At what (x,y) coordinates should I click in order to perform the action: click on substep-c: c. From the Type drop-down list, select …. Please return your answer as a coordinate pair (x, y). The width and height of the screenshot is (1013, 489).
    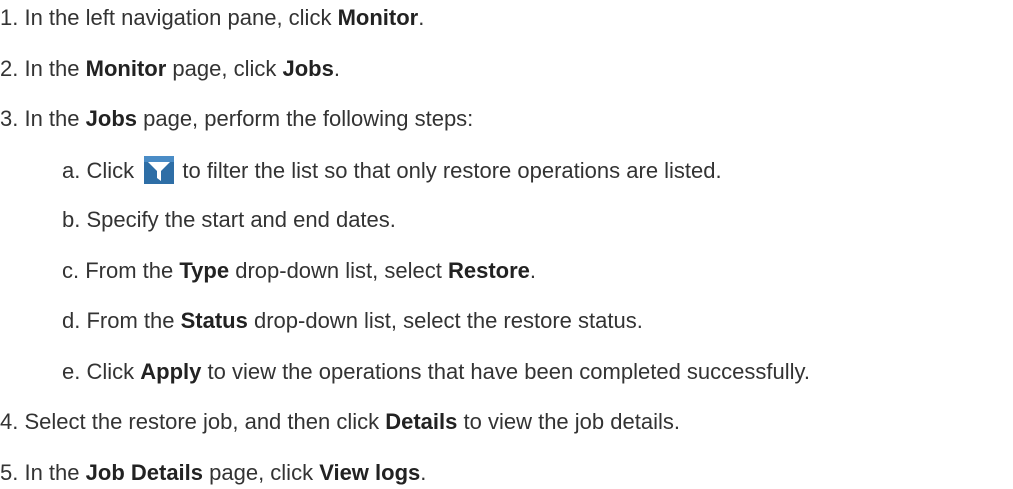
    Looking at the image, I should click on (299, 271).